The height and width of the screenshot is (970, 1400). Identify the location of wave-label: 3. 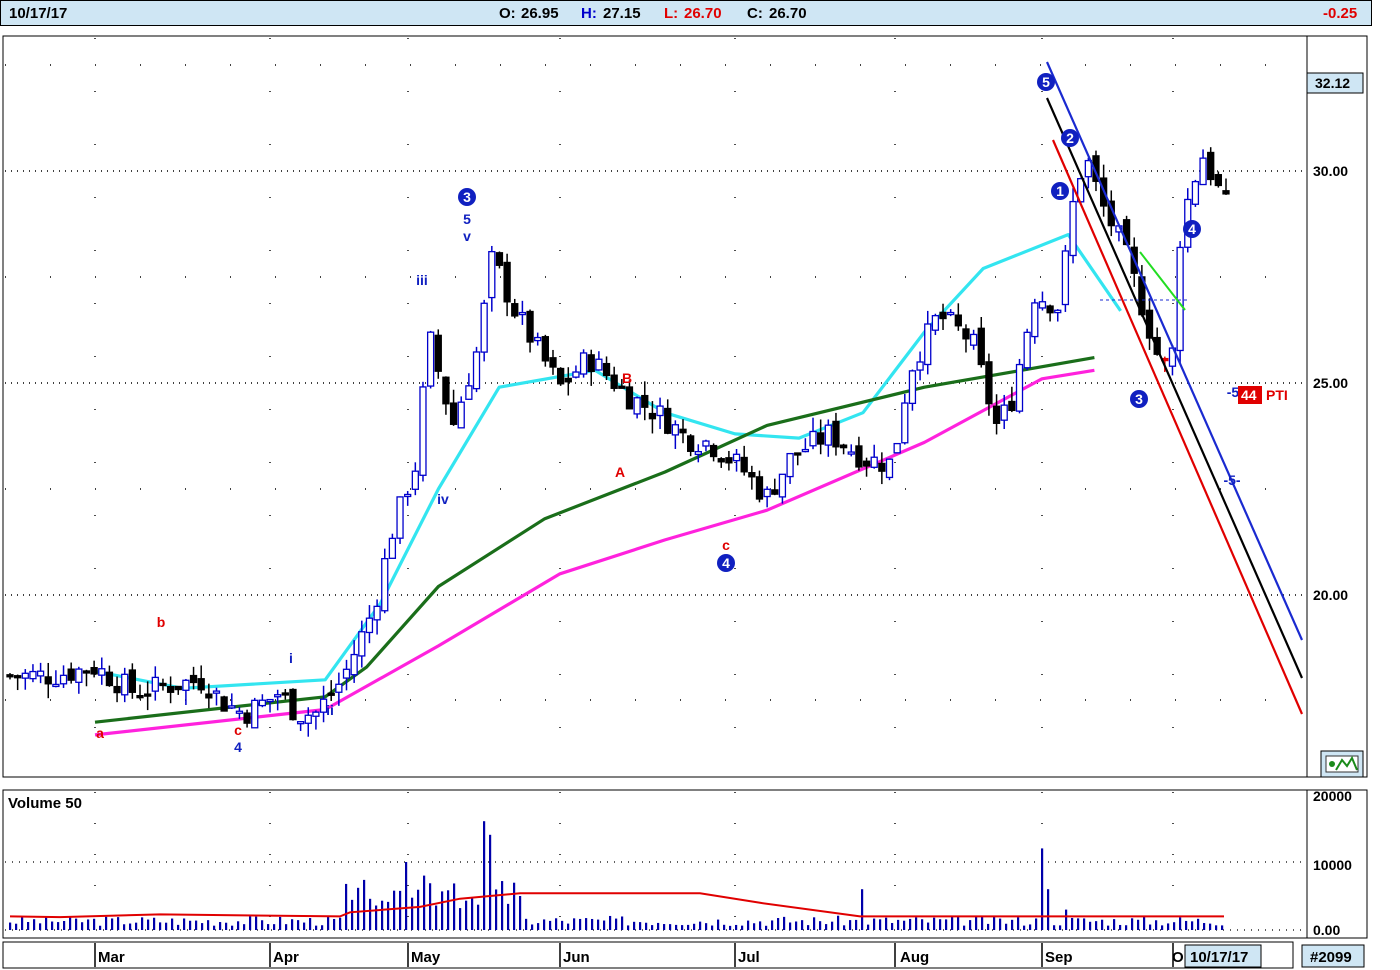
(467, 197).